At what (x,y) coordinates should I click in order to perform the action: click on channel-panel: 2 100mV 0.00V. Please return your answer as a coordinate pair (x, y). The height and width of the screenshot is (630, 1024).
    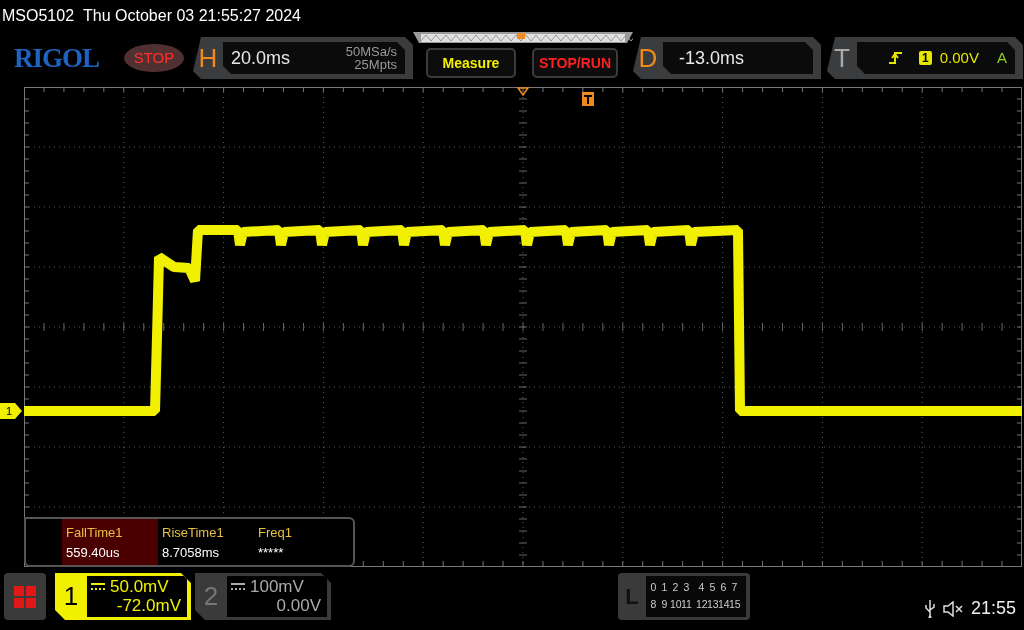
    Looking at the image, I should click on (263, 596).